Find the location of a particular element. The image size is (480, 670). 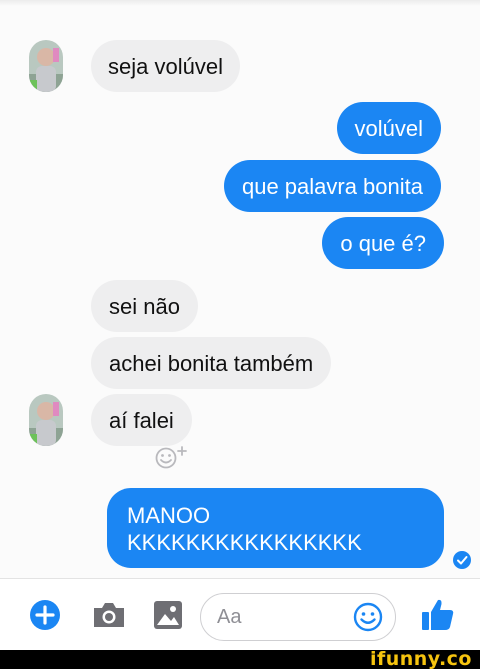

message-text: aí falei is located at coordinates (141, 420).